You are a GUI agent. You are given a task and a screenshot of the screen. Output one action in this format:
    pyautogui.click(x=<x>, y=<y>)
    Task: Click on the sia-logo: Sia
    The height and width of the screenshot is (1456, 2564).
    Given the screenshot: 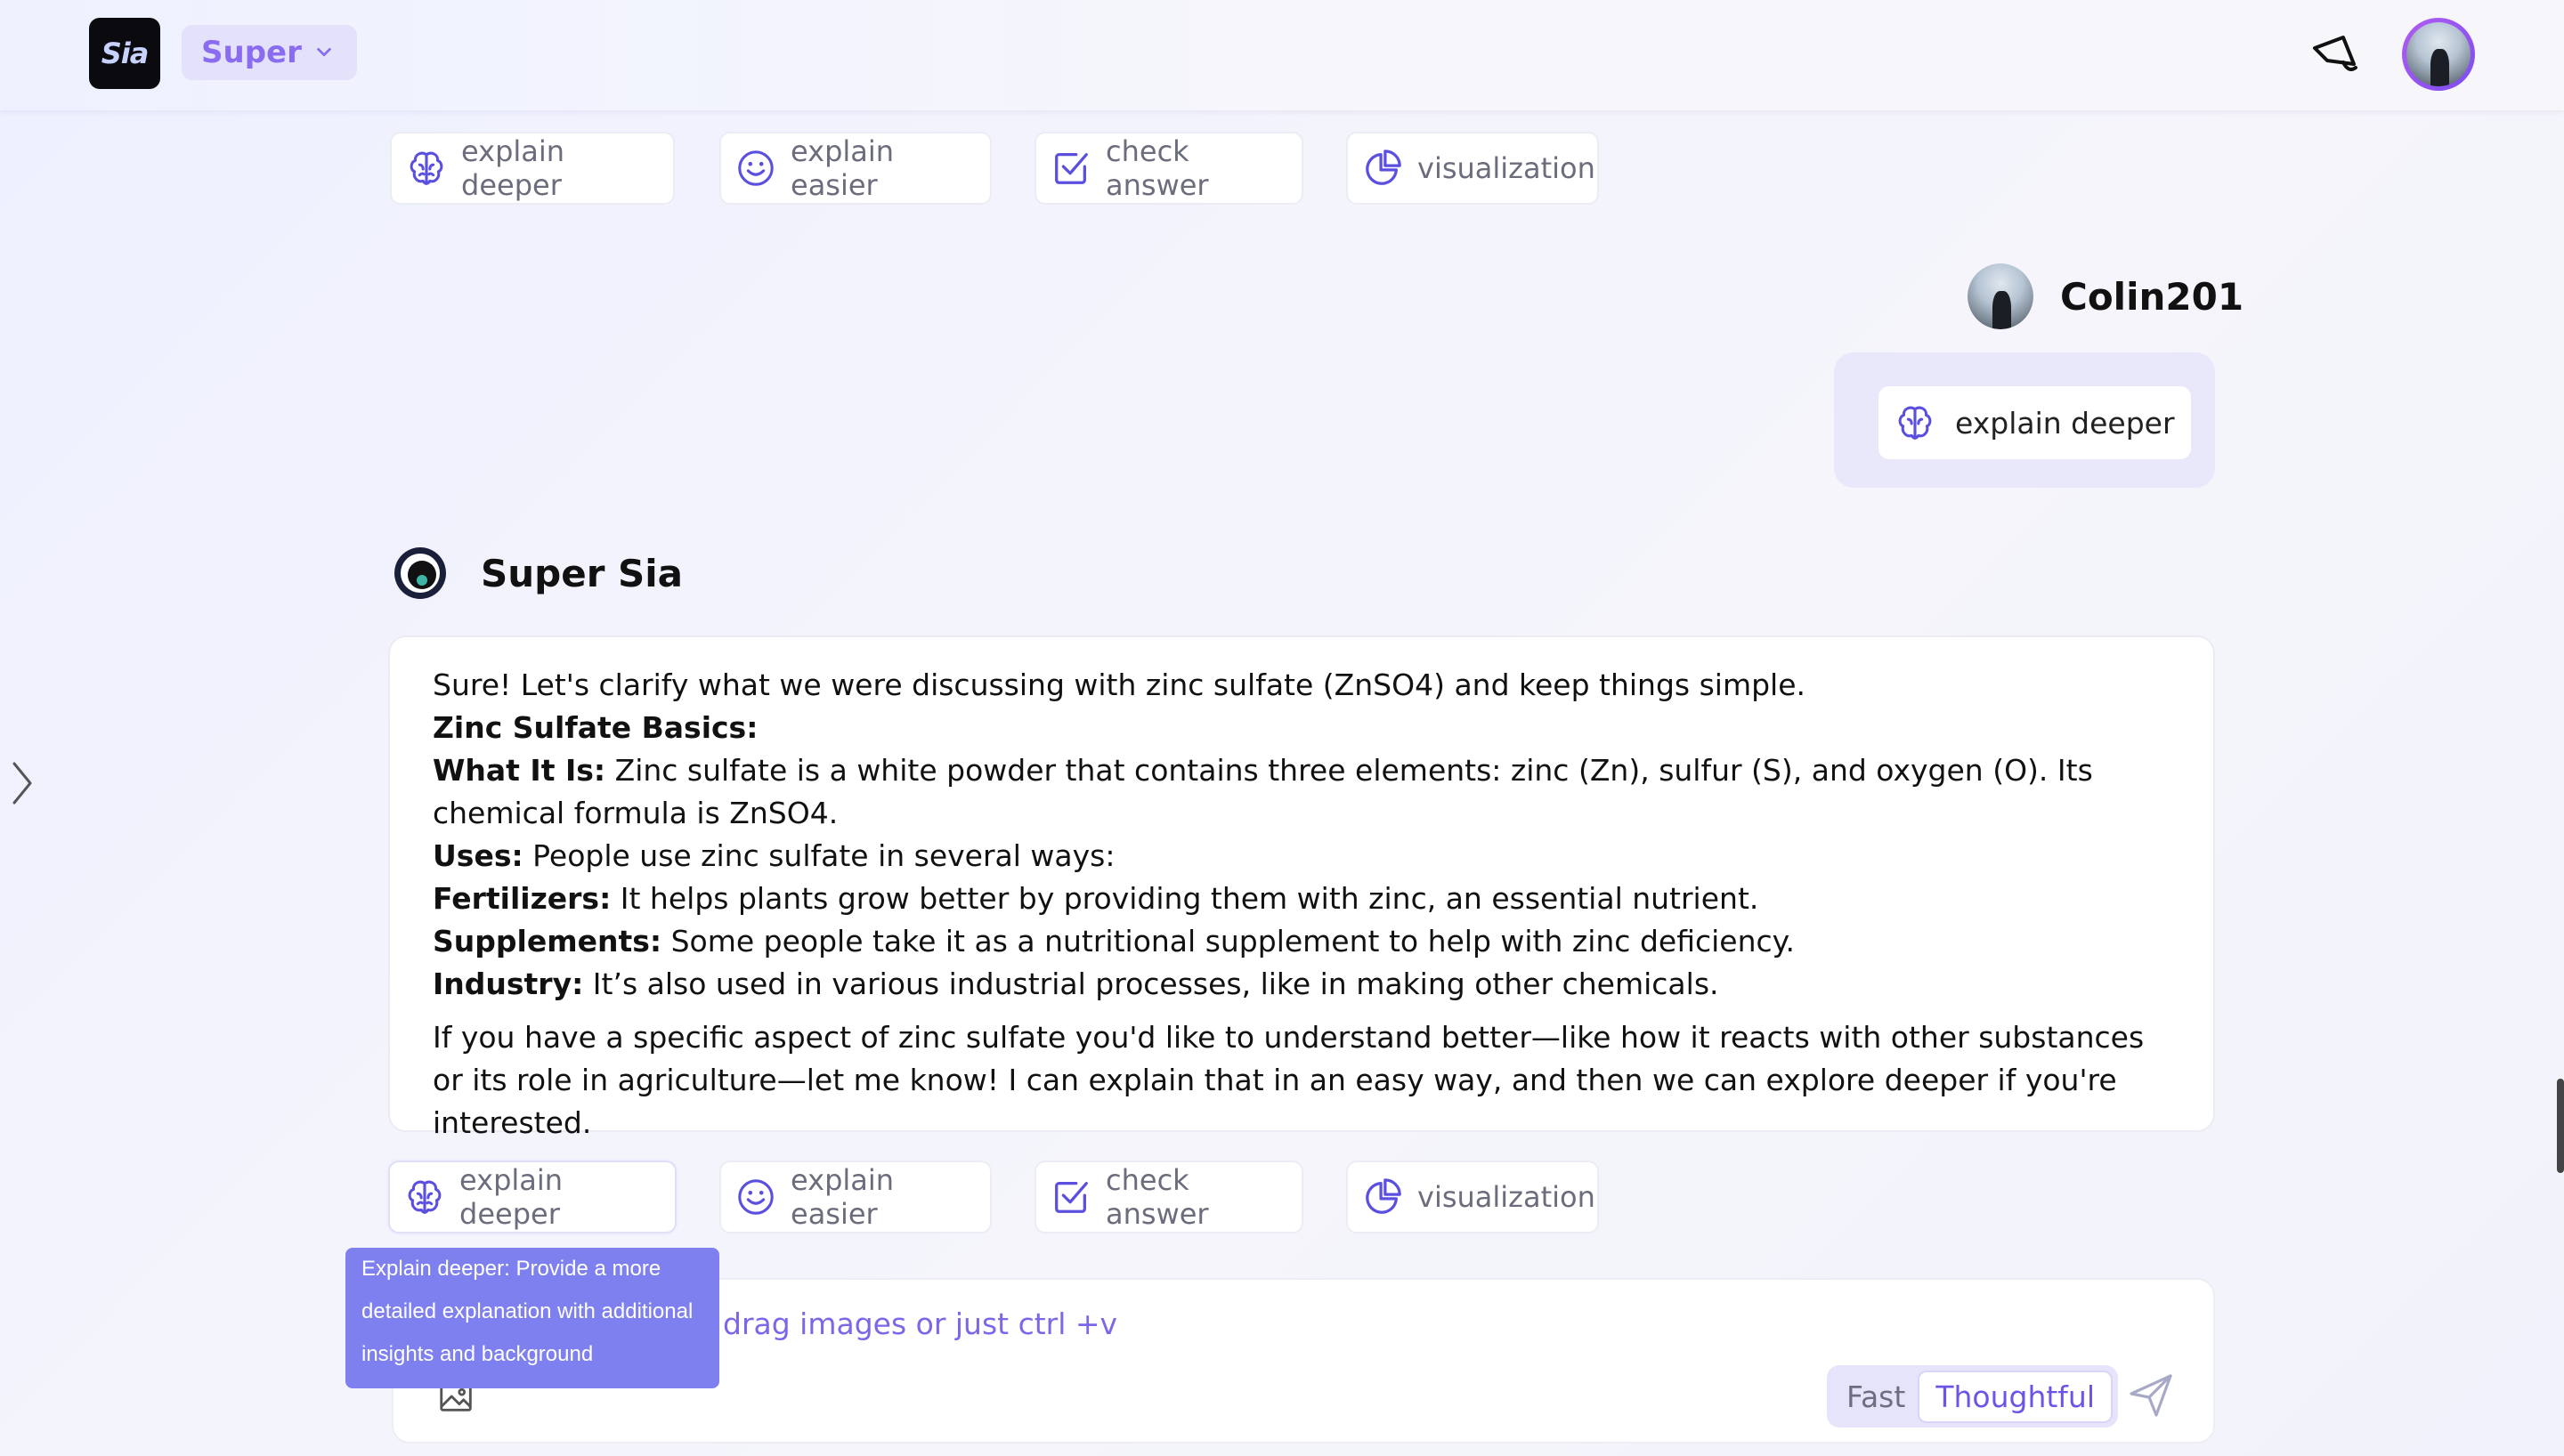 What is the action you would take?
    pyautogui.click(x=124, y=53)
    